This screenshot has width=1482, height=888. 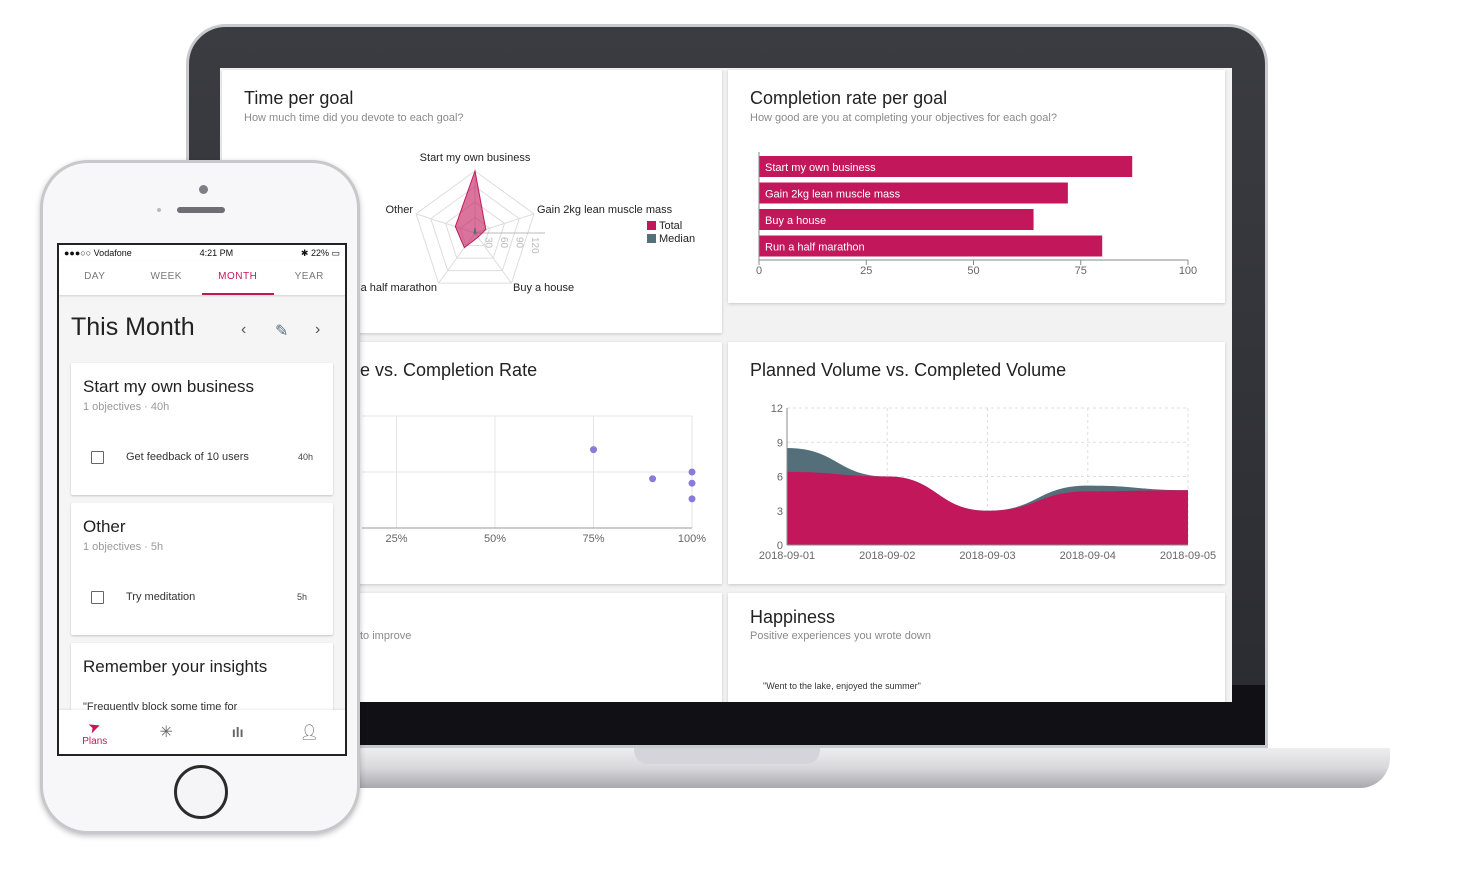 I want to click on tab-week: WEEK, so click(x=167, y=278).